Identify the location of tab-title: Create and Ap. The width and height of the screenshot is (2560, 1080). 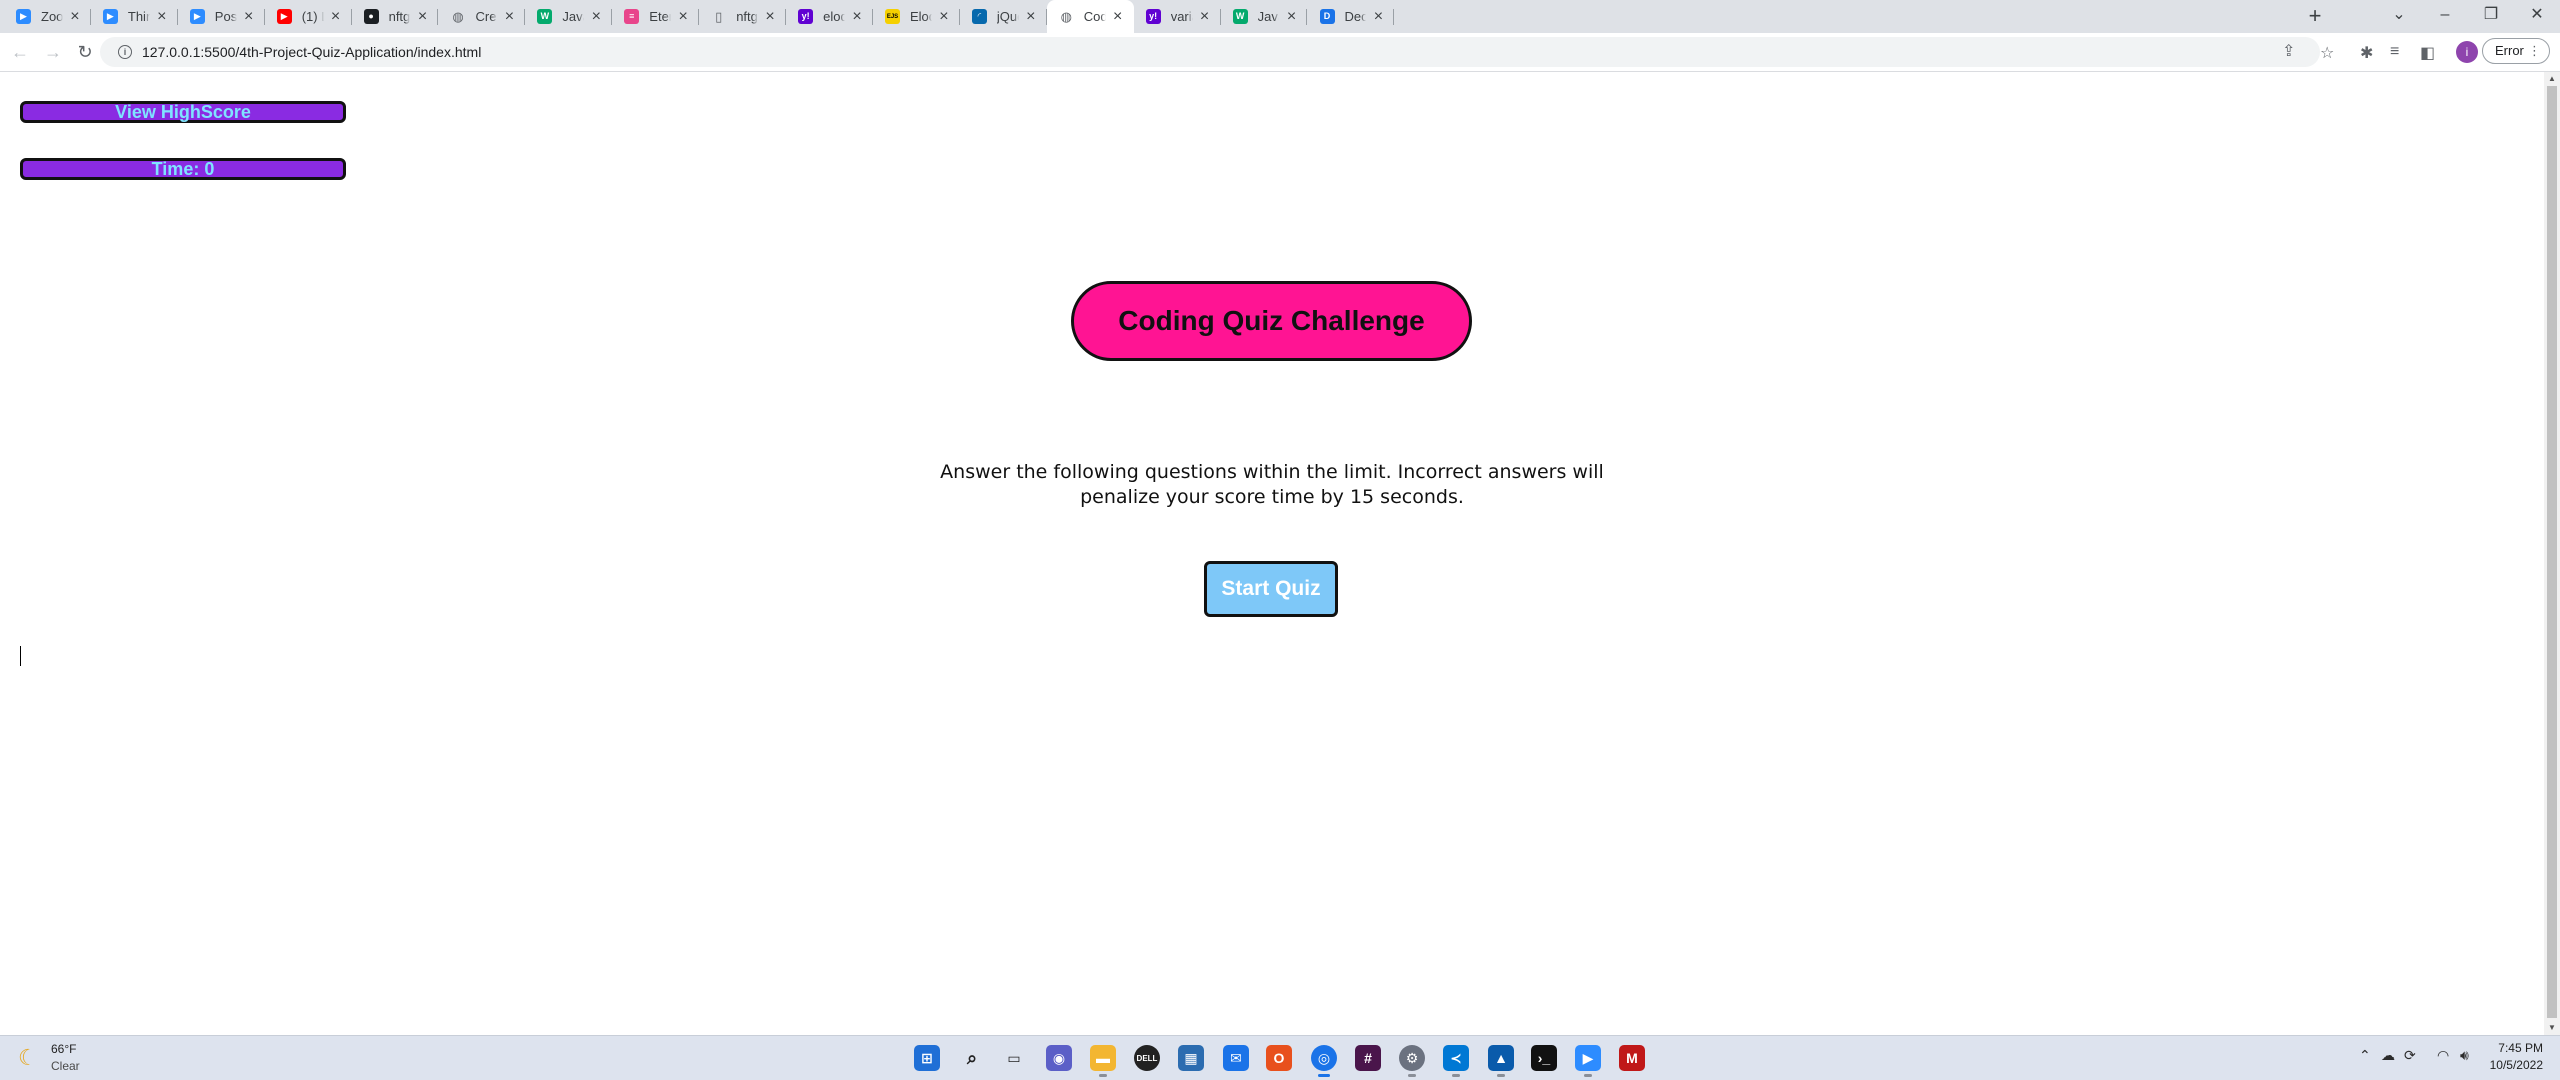
(486, 16).